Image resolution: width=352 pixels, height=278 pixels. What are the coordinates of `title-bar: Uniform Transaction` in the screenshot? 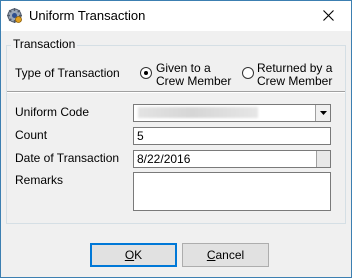 It's located at (176, 16).